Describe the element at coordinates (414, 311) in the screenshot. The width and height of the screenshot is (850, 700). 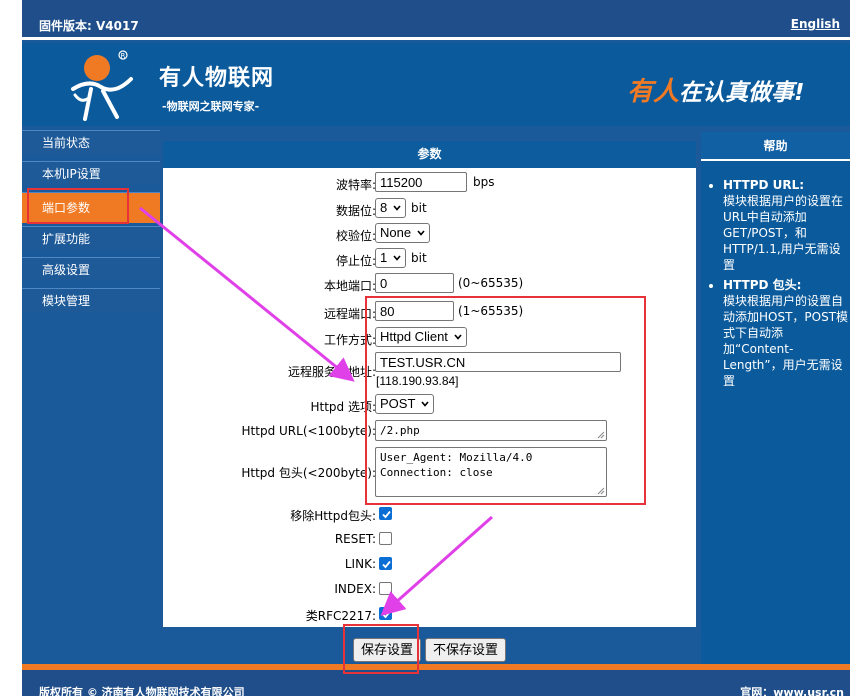
I see `remote-port-input` at that location.